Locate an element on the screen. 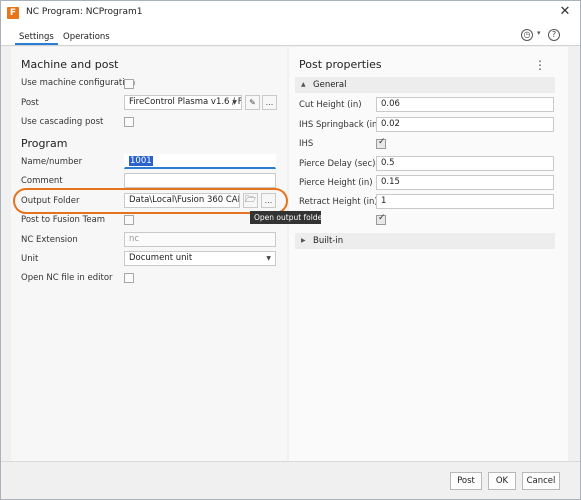  use-machine-config-label: Use machine configuration is located at coordinates (78, 83).